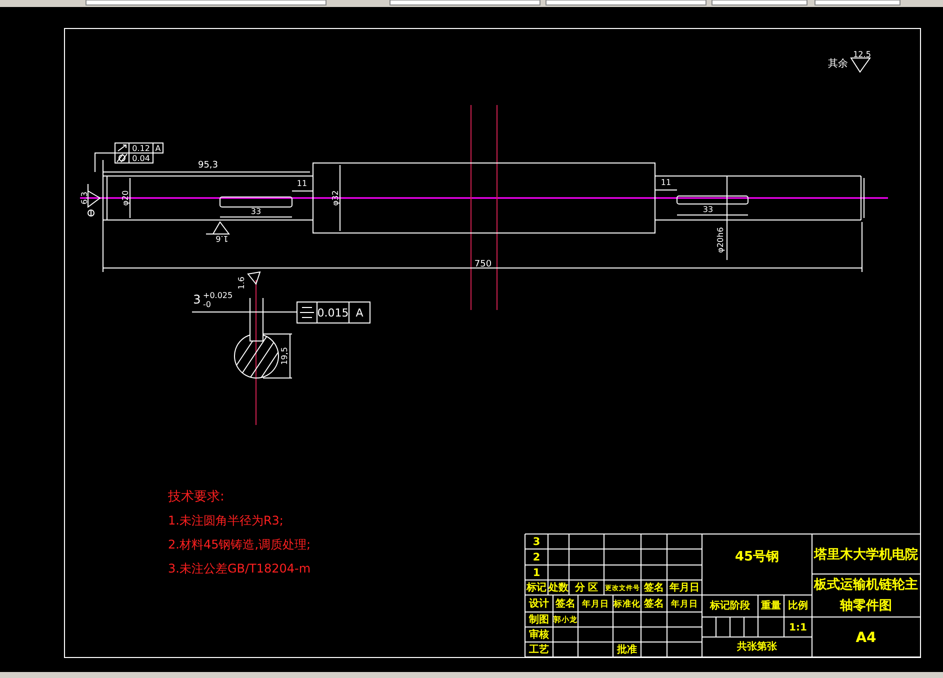 The width and height of the screenshot is (943, 678). Describe the element at coordinates (798, 606) in the screenshot. I see `table-header: 比例` at that location.